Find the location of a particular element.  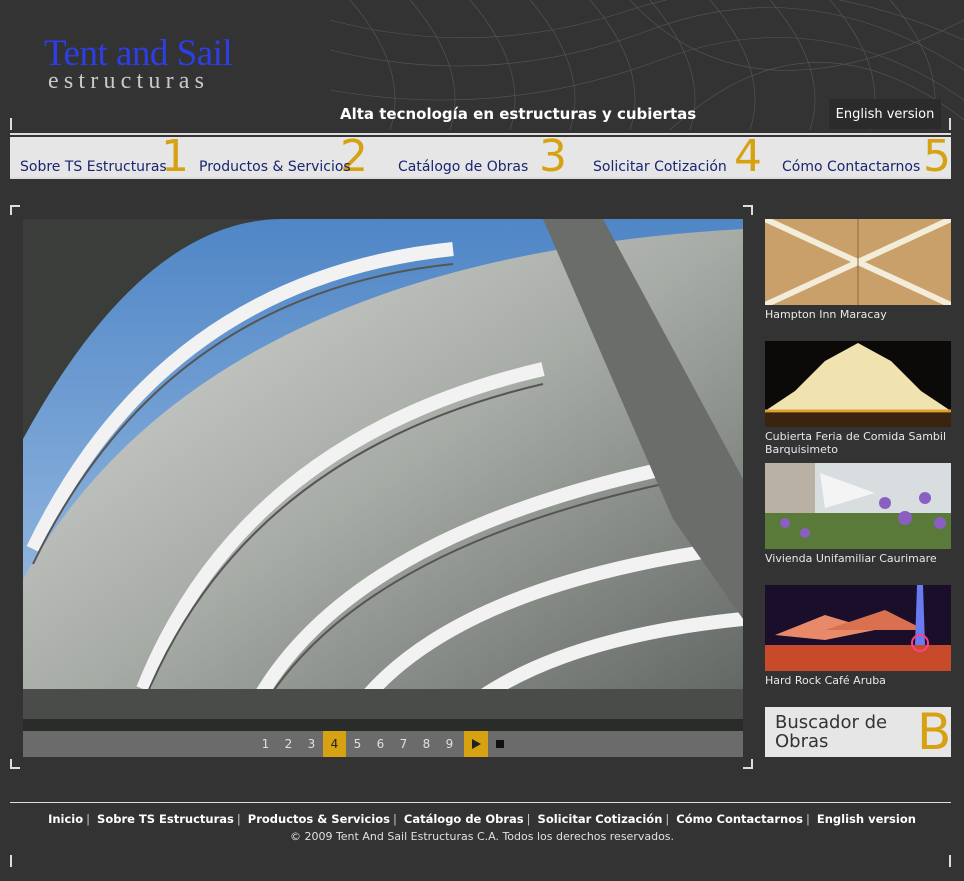

stop-button is located at coordinates (500, 744).